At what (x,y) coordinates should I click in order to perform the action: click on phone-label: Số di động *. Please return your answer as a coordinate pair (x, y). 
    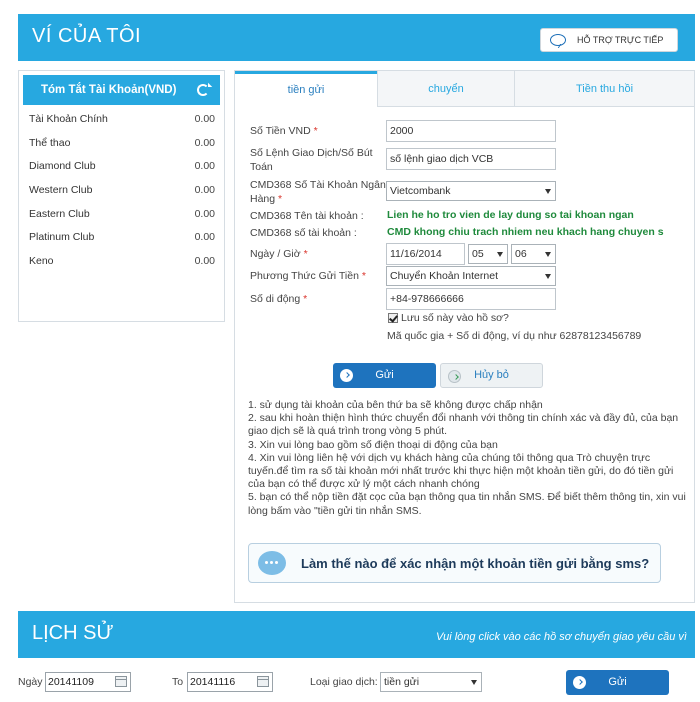
    Looking at the image, I should click on (278, 299).